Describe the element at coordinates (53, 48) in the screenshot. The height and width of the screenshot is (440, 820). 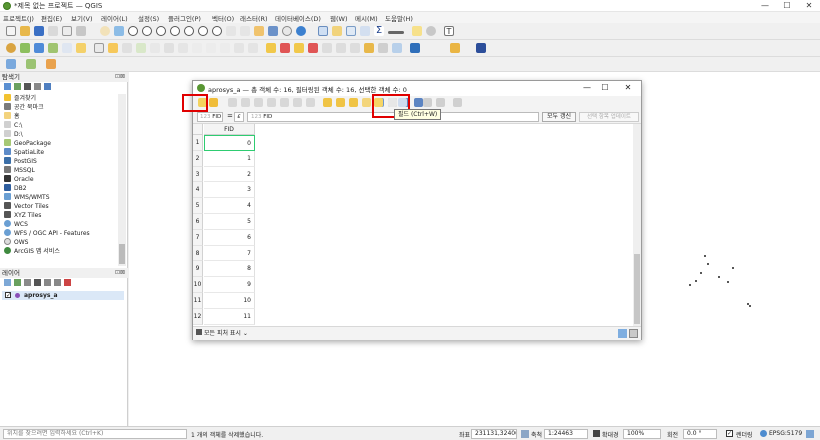
I see `new-spatialite-icon` at that location.